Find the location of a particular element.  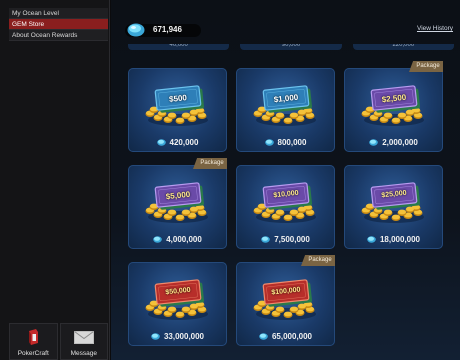

partial-card: 90,000 is located at coordinates (291, 47).